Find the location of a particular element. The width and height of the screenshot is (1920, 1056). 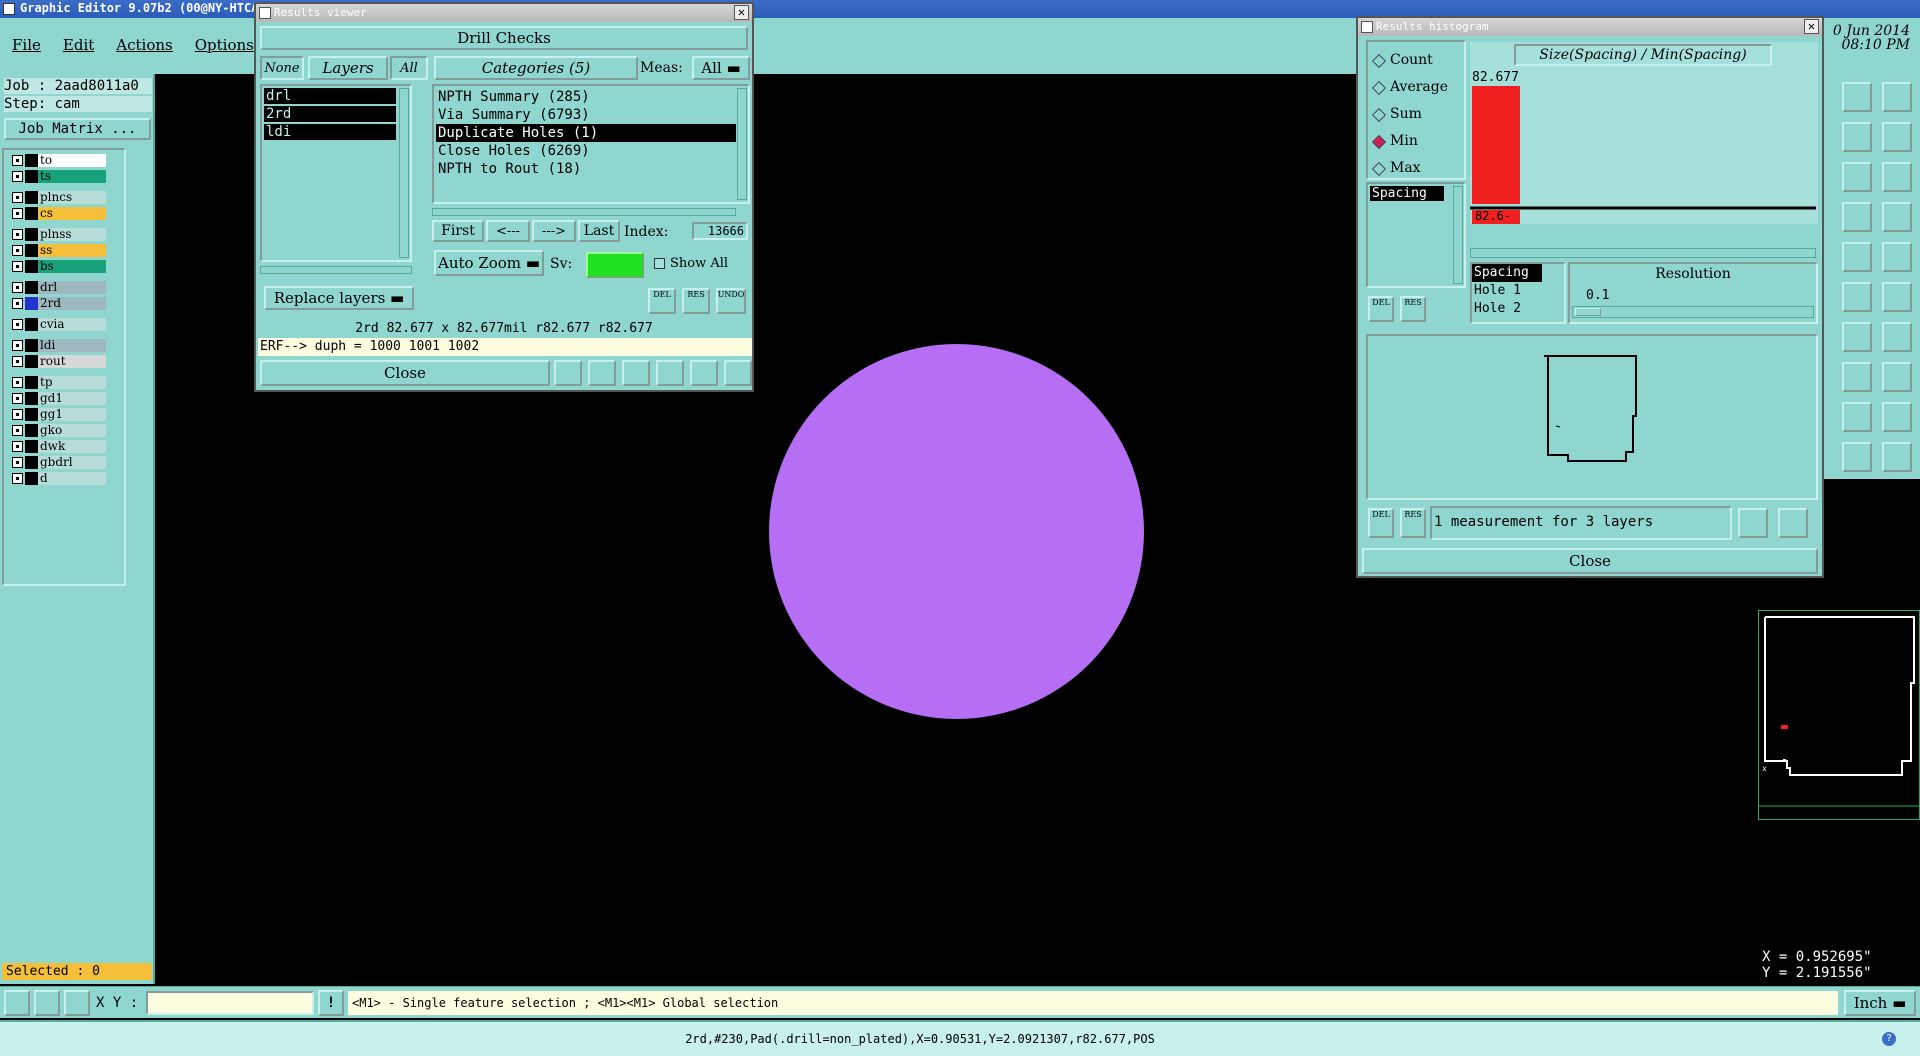

rv-layer-item: drl is located at coordinates (330, 96).